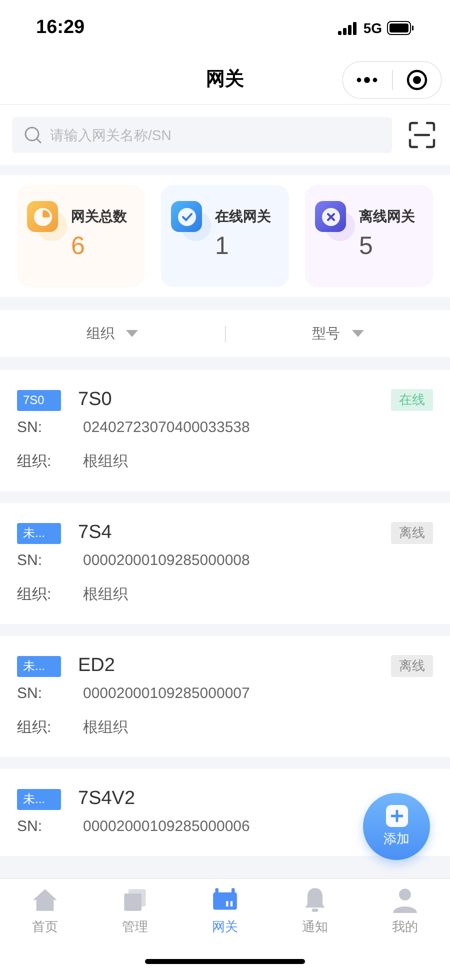  What do you see at coordinates (397, 815) in the screenshot?
I see `plus-icon` at bounding box center [397, 815].